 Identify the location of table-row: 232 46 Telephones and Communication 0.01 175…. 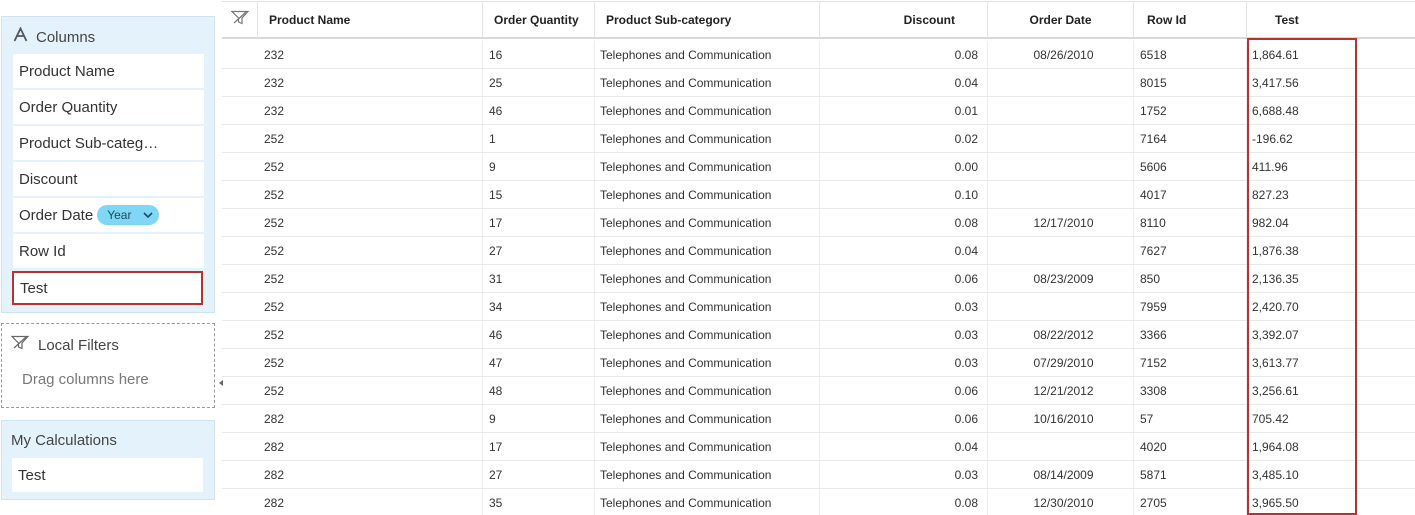
(818, 111).